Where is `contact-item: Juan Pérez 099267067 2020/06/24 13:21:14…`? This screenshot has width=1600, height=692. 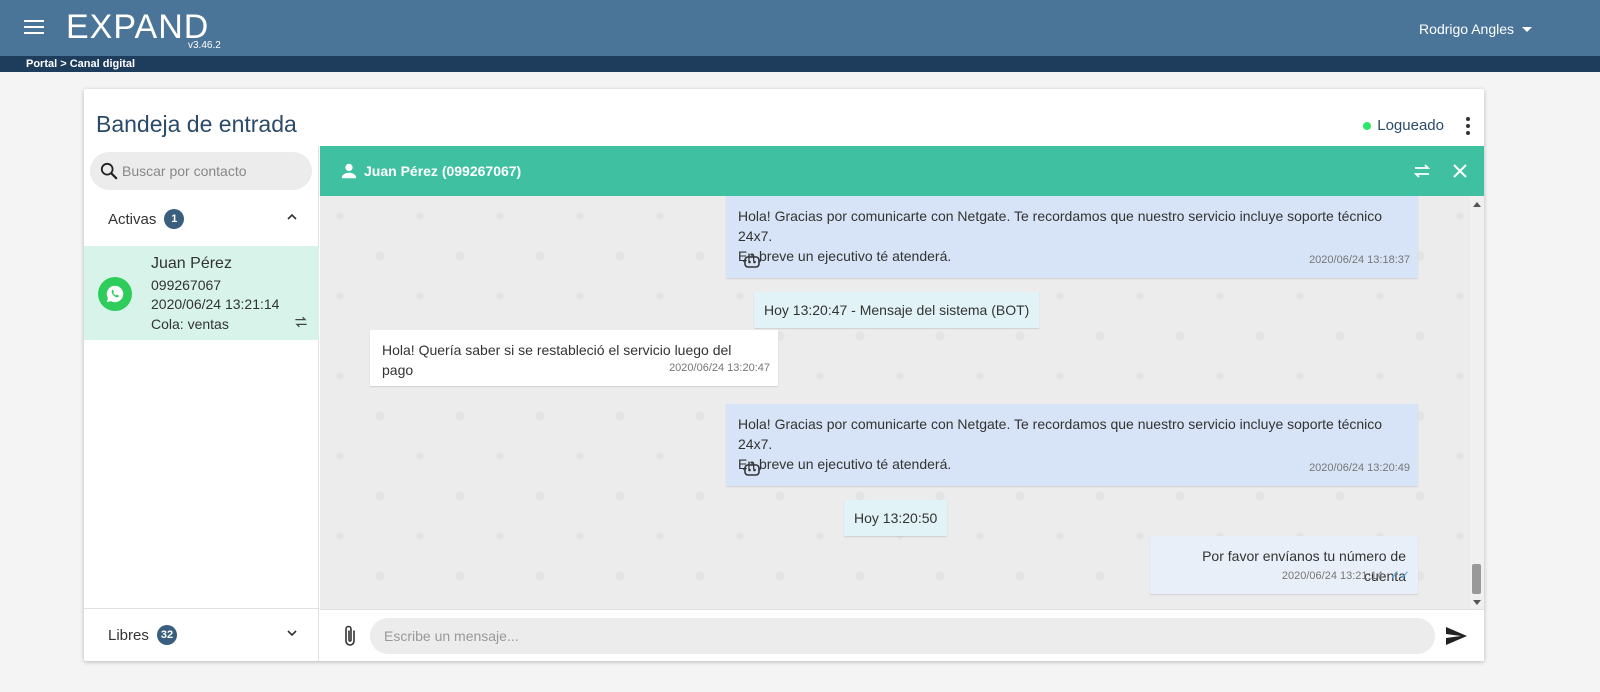 contact-item: Juan Pérez 099267067 2020/06/24 13:21:14… is located at coordinates (201, 293).